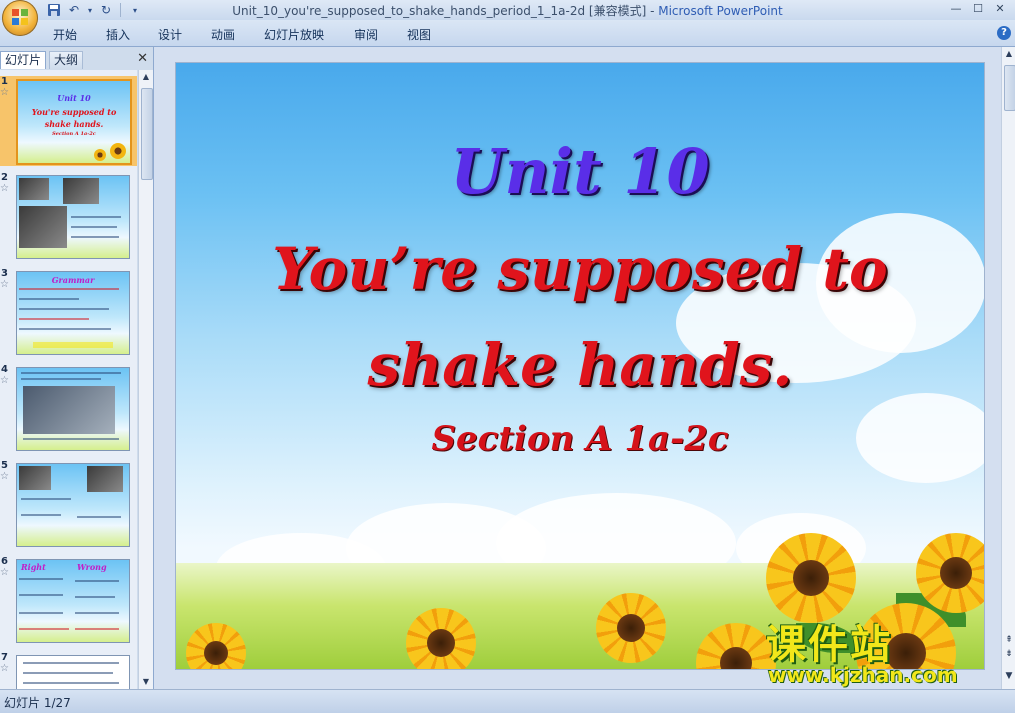 The height and width of the screenshot is (713, 1015). I want to click on thumbnail-scrollbar: ▲ ▼, so click(145, 379).